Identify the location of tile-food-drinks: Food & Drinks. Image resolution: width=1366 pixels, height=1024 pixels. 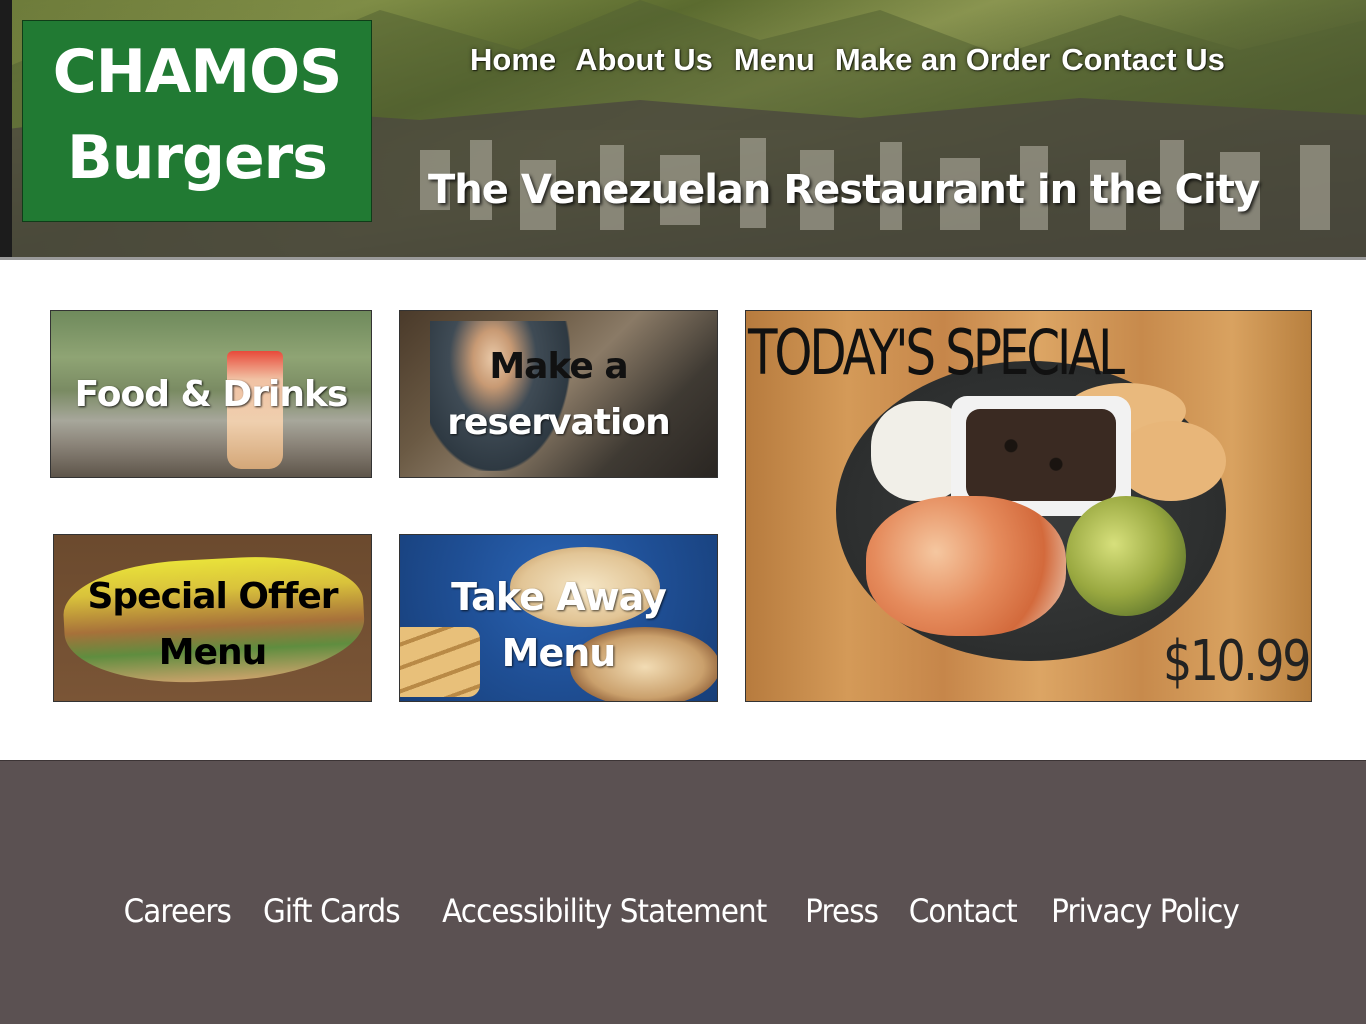
(211, 394).